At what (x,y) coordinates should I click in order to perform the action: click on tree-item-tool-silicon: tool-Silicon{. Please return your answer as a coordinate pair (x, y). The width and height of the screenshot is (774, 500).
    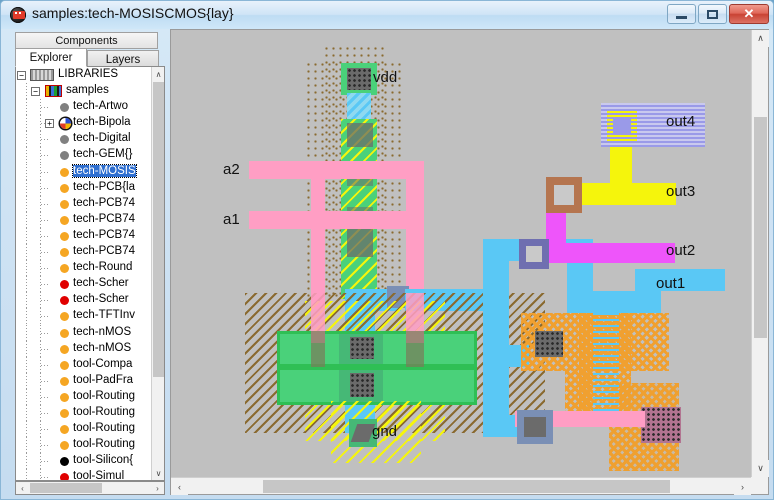
    Looking at the image, I should click on (83, 461).